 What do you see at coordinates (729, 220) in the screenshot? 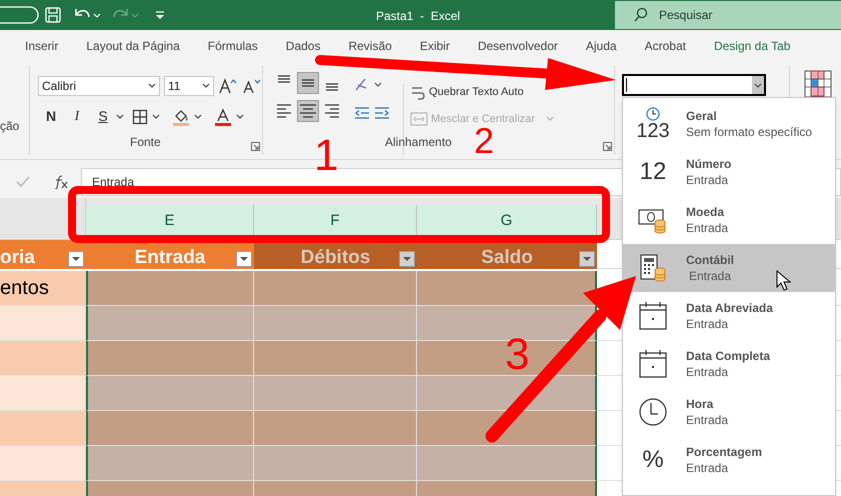
I see `format-menu-item: Moeda Entrada` at bounding box center [729, 220].